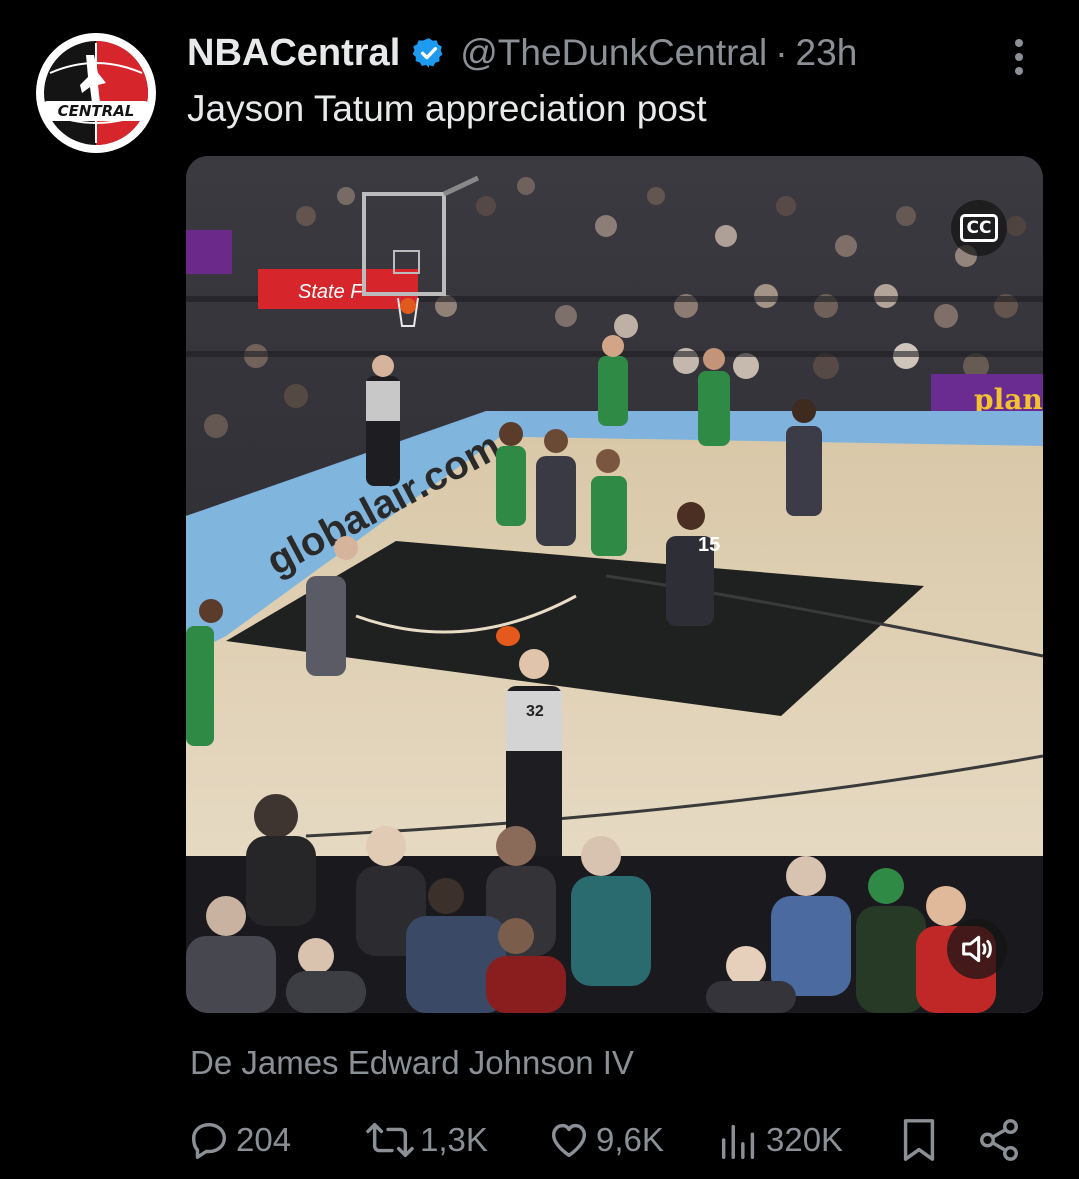 The height and width of the screenshot is (1179, 1079). What do you see at coordinates (630, 1139) in the screenshot?
I see `like-count: 9,6K` at bounding box center [630, 1139].